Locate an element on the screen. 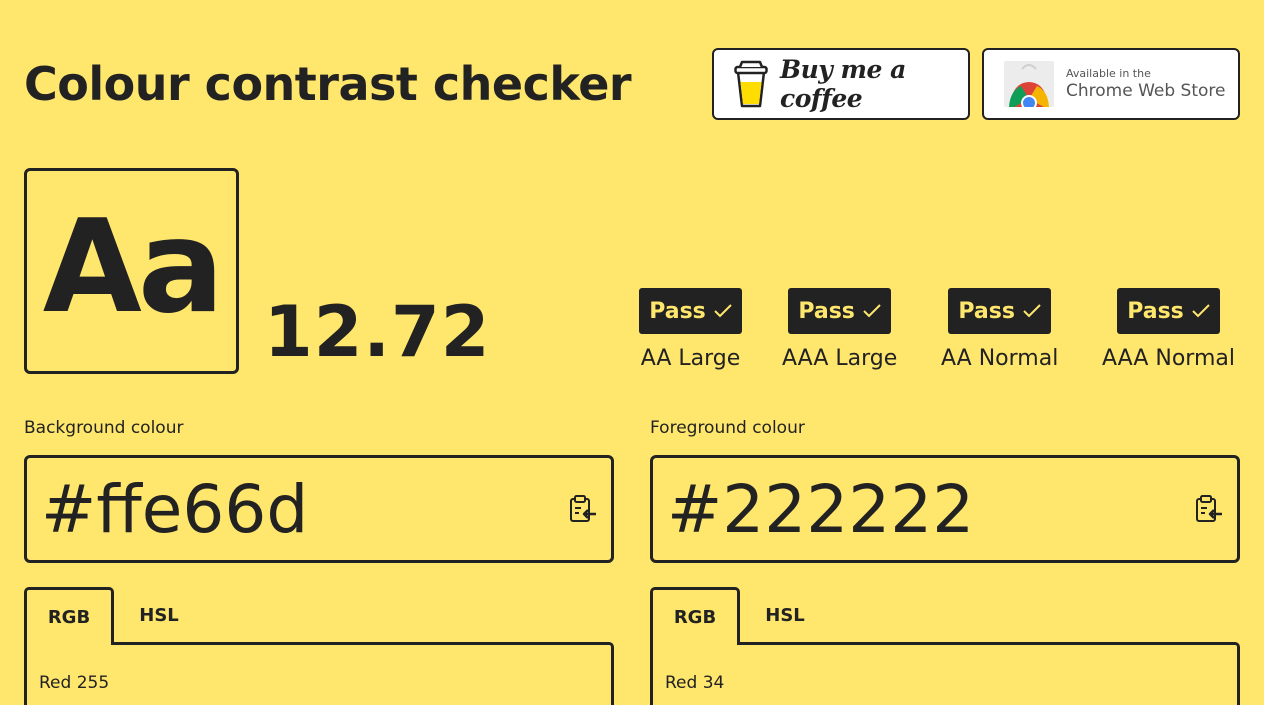 The height and width of the screenshot is (705, 1264). background-colour-label: Background colour is located at coordinates (104, 428).